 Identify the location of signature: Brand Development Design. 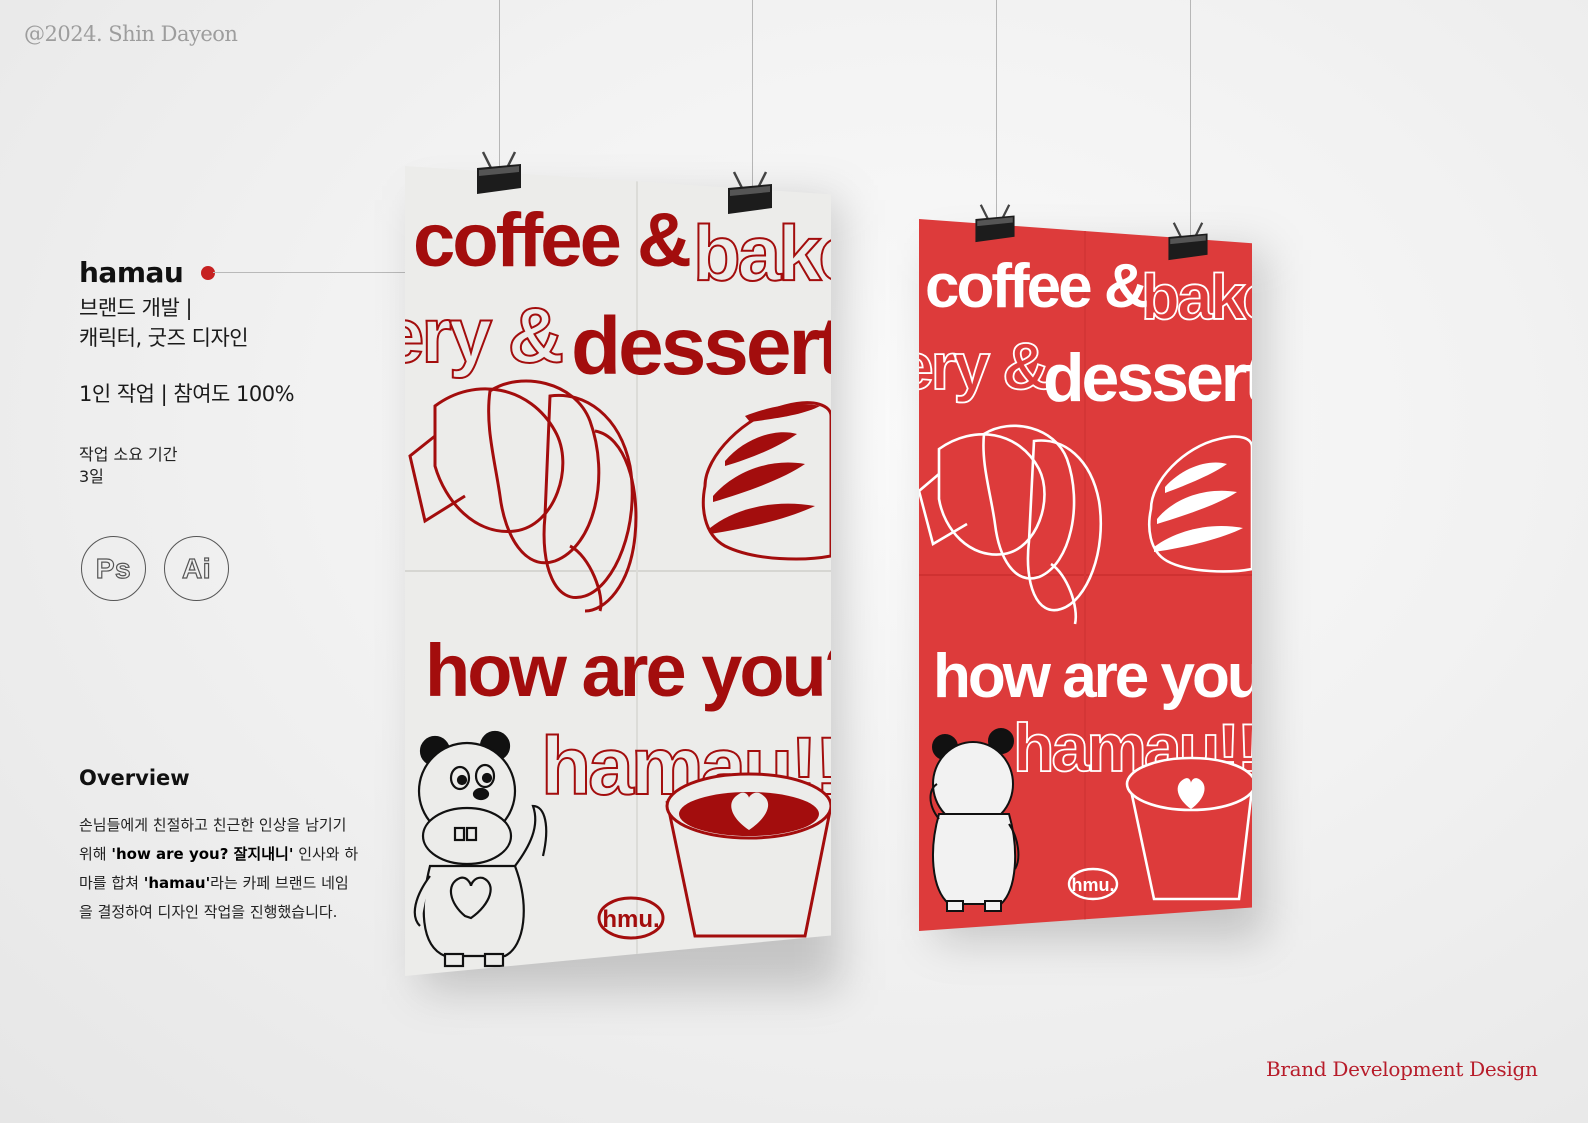
(1402, 1069).